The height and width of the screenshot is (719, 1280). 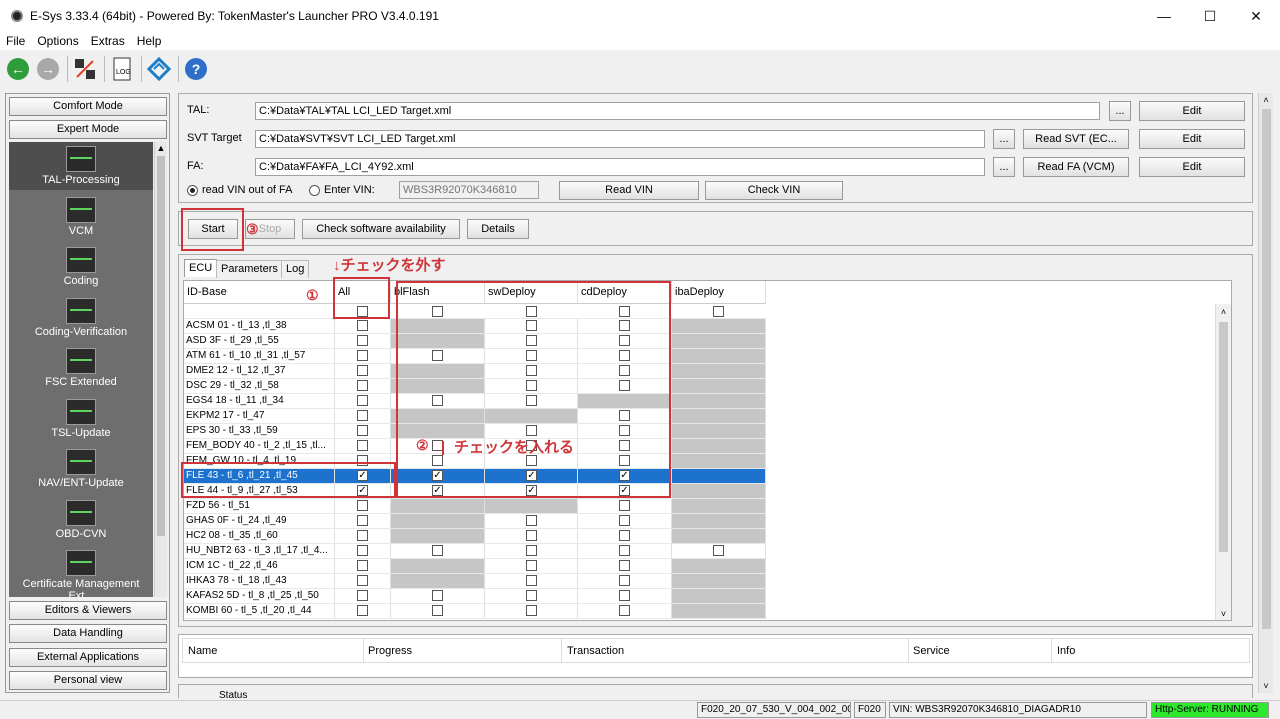 What do you see at coordinates (161, 148) in the screenshot?
I see `scroll-up-icon: ▲` at bounding box center [161, 148].